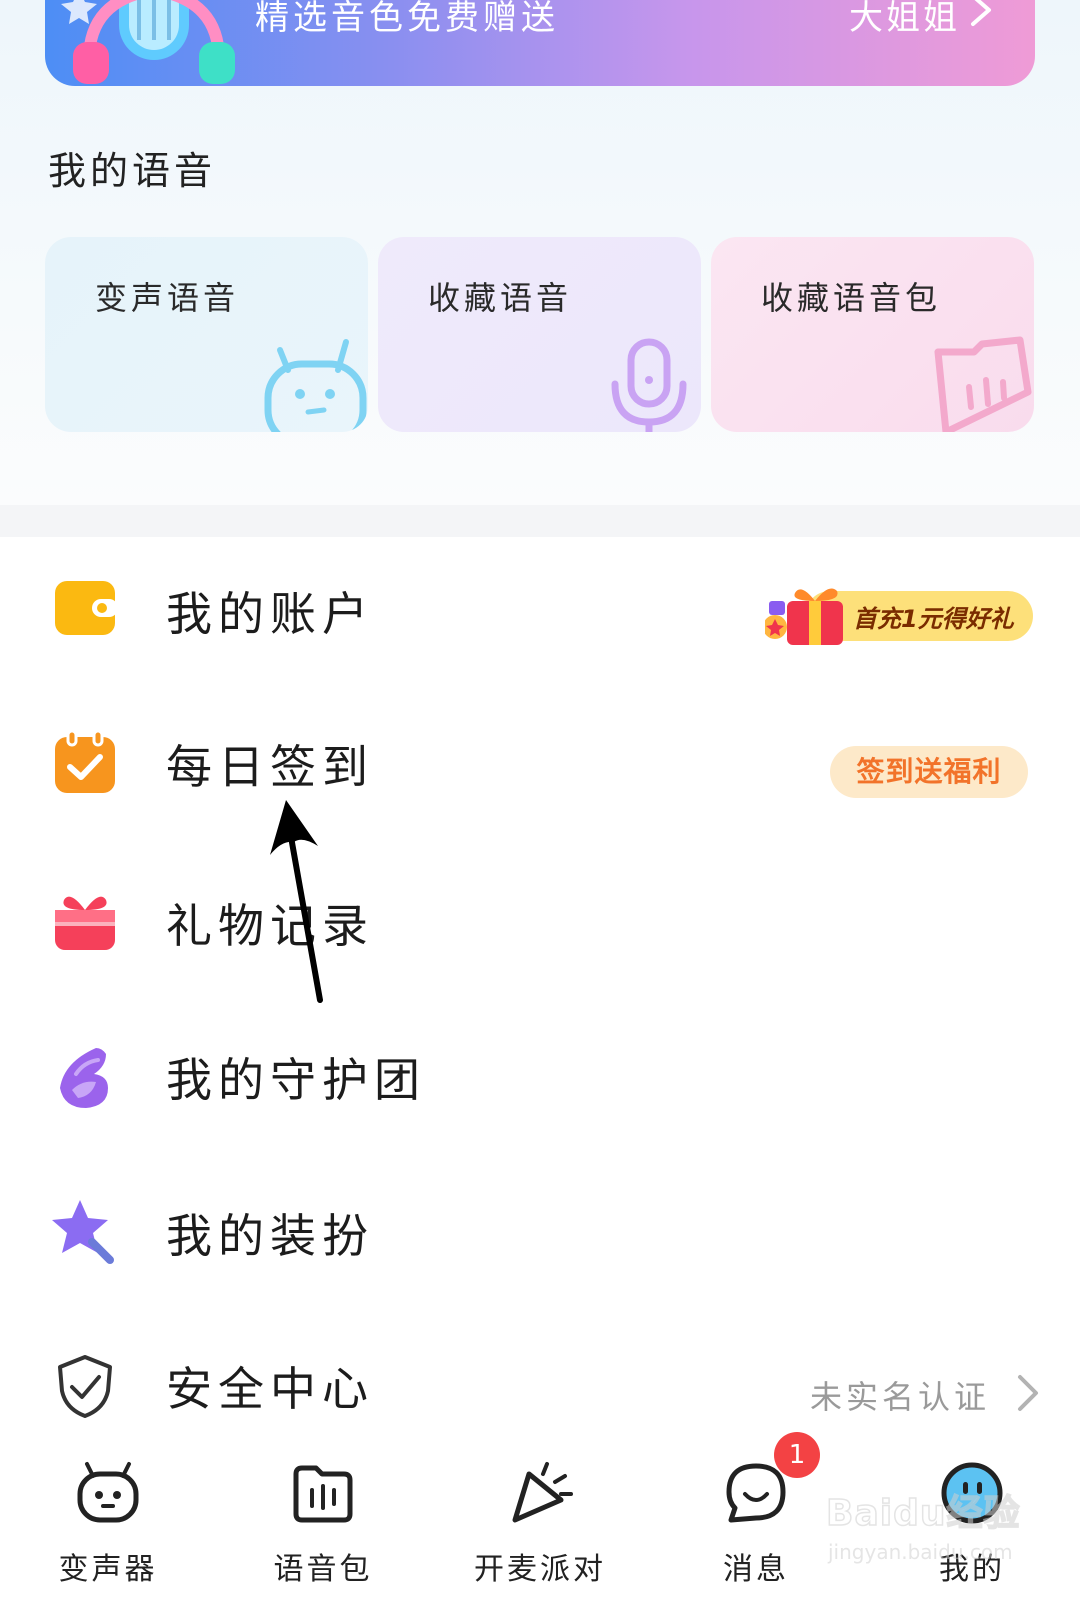  What do you see at coordinates (756, 1569) in the screenshot?
I see `nav-label: 消息` at bounding box center [756, 1569].